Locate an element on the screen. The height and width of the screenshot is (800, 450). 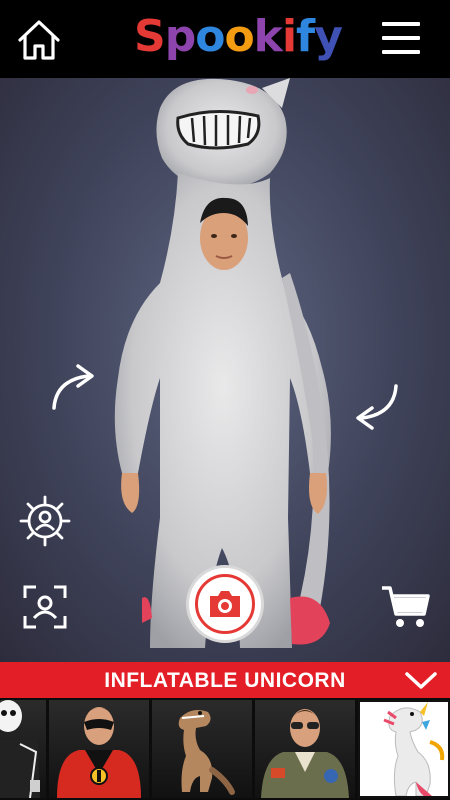
inflatable-dinosaur-costume-image is located at coordinates (206, 752).